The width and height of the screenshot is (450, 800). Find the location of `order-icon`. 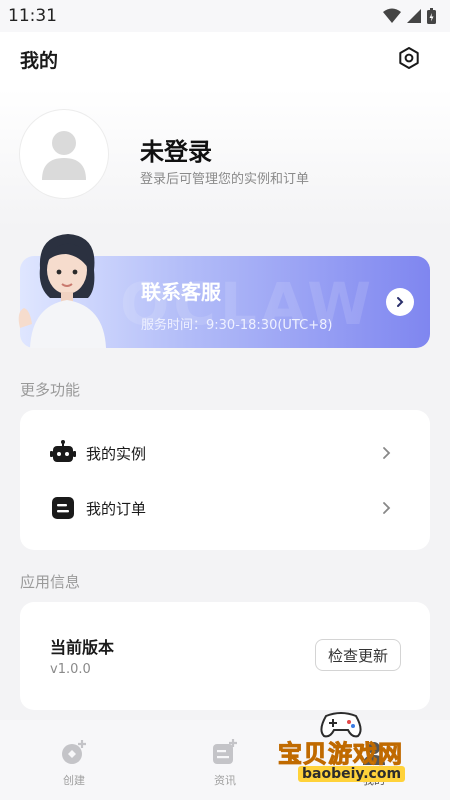

order-icon is located at coordinates (63, 508).